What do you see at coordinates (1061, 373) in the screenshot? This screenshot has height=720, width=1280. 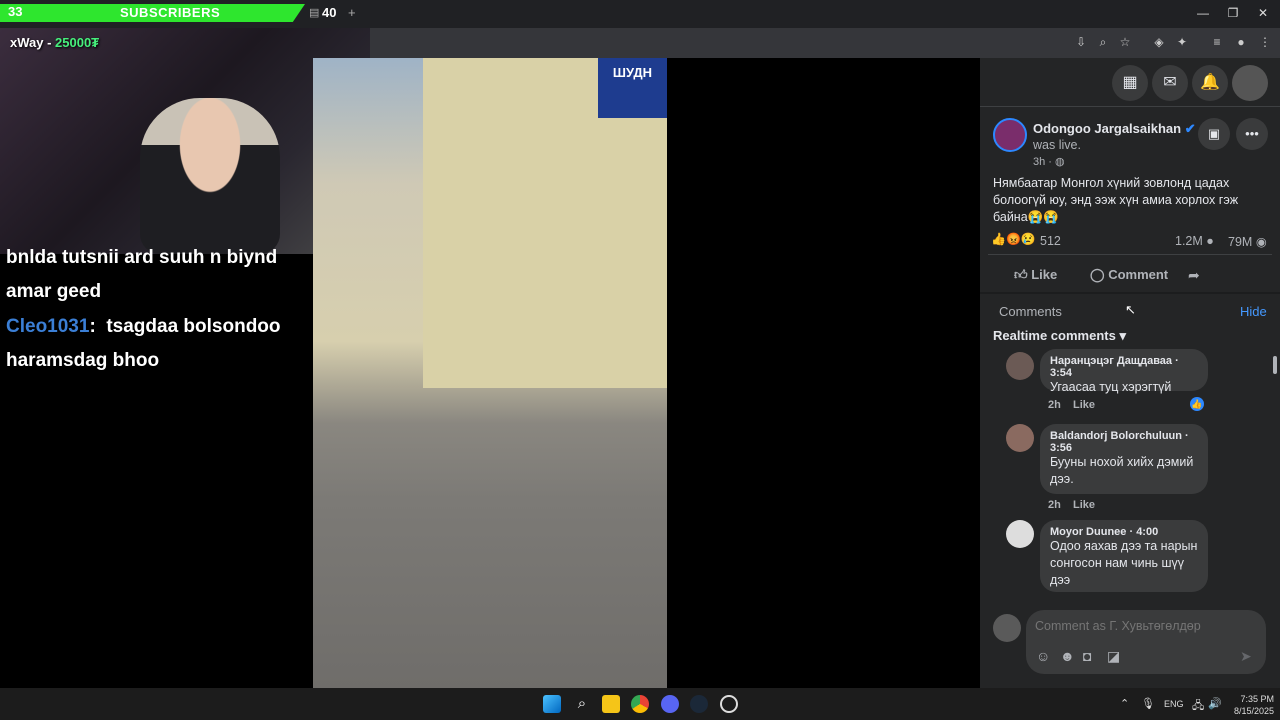 I see `comment-timestamp: 3:54` at bounding box center [1061, 373].